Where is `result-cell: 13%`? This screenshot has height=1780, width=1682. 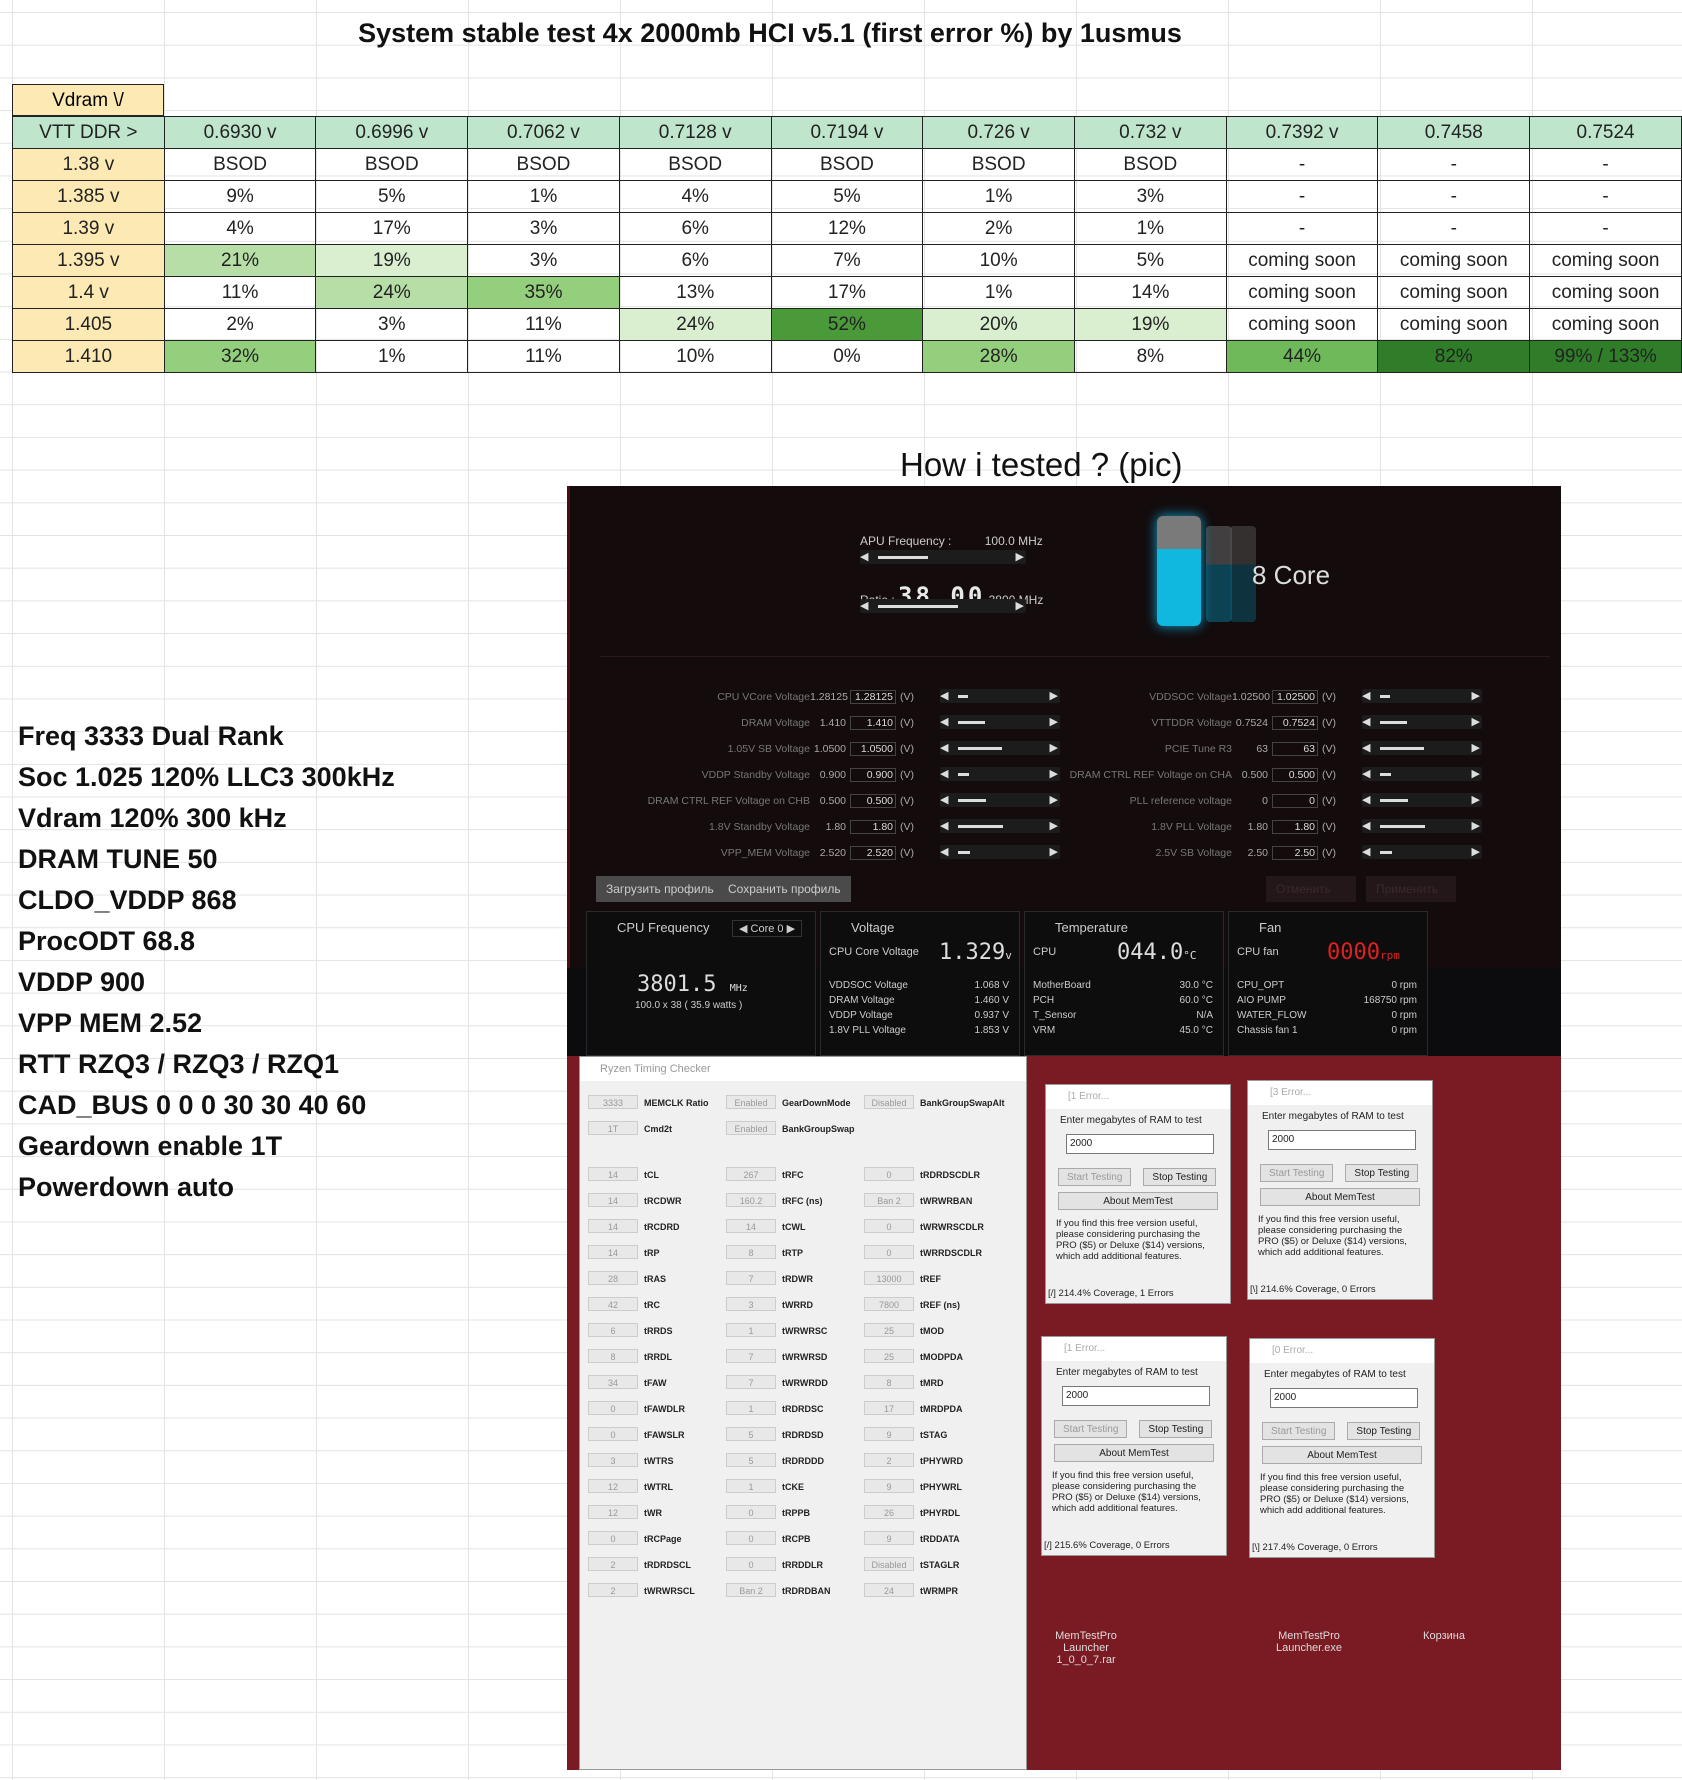 result-cell: 13% is located at coordinates (695, 292).